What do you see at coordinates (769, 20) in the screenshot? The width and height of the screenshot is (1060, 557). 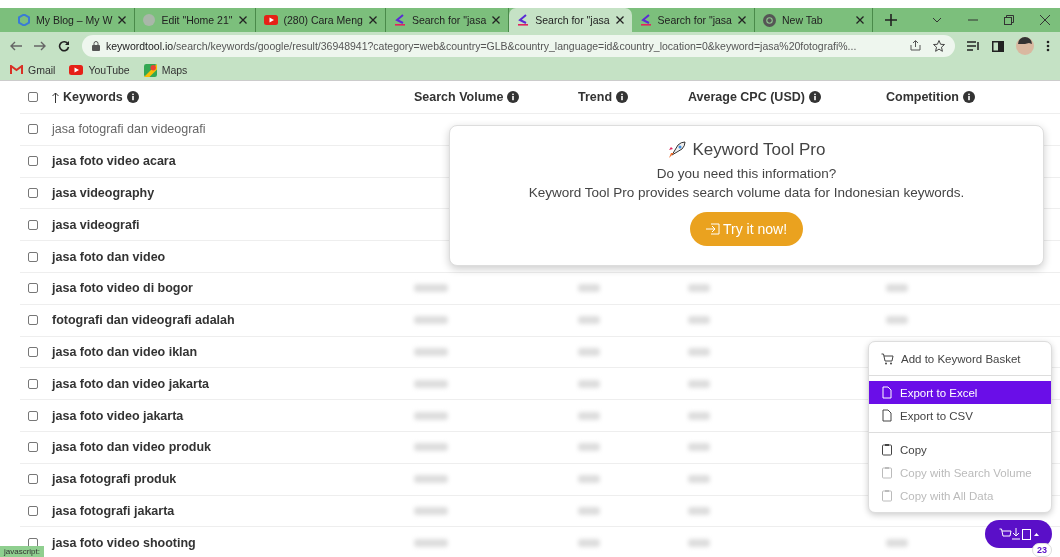 I see `chrome-icon` at bounding box center [769, 20].